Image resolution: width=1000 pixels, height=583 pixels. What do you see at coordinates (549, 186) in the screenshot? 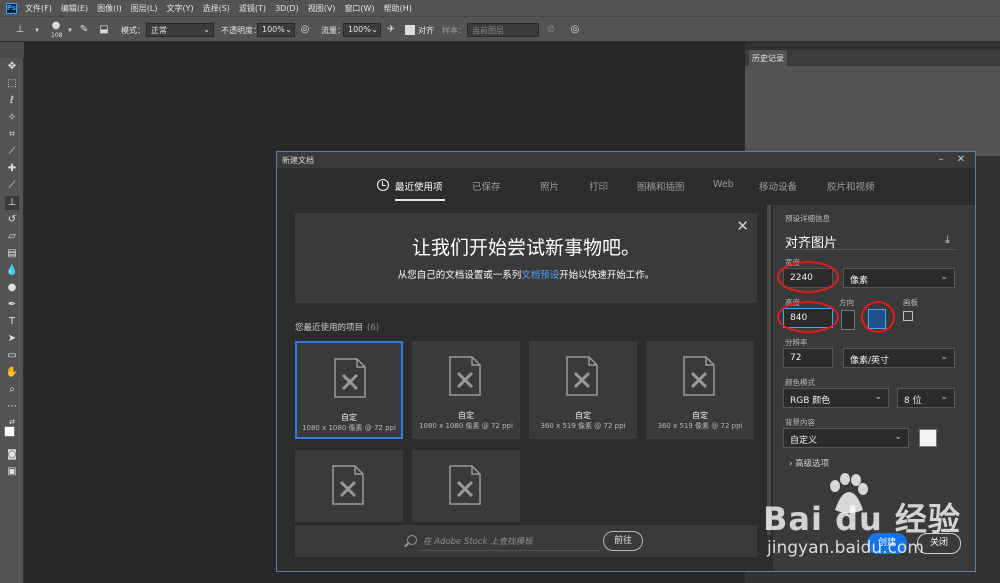
I see `tab-photo: 照片` at bounding box center [549, 186].